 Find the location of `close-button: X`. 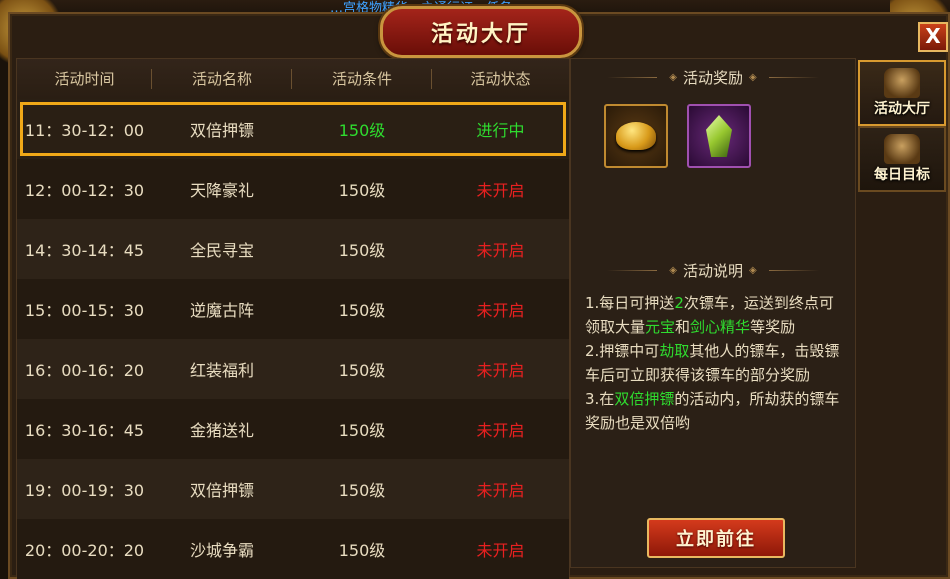

close-button: X is located at coordinates (933, 37).